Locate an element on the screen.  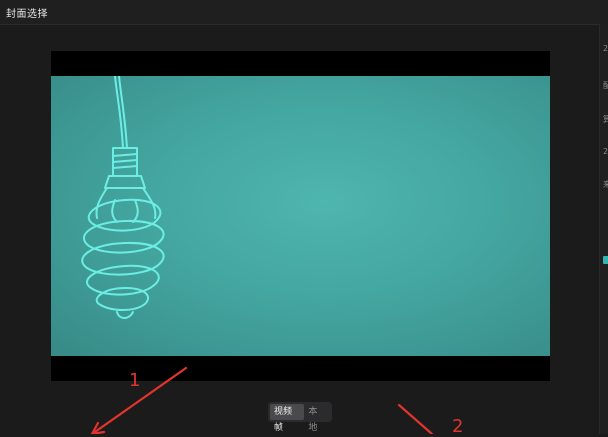
right-panel-text: 配 is located at coordinates (605, 85).